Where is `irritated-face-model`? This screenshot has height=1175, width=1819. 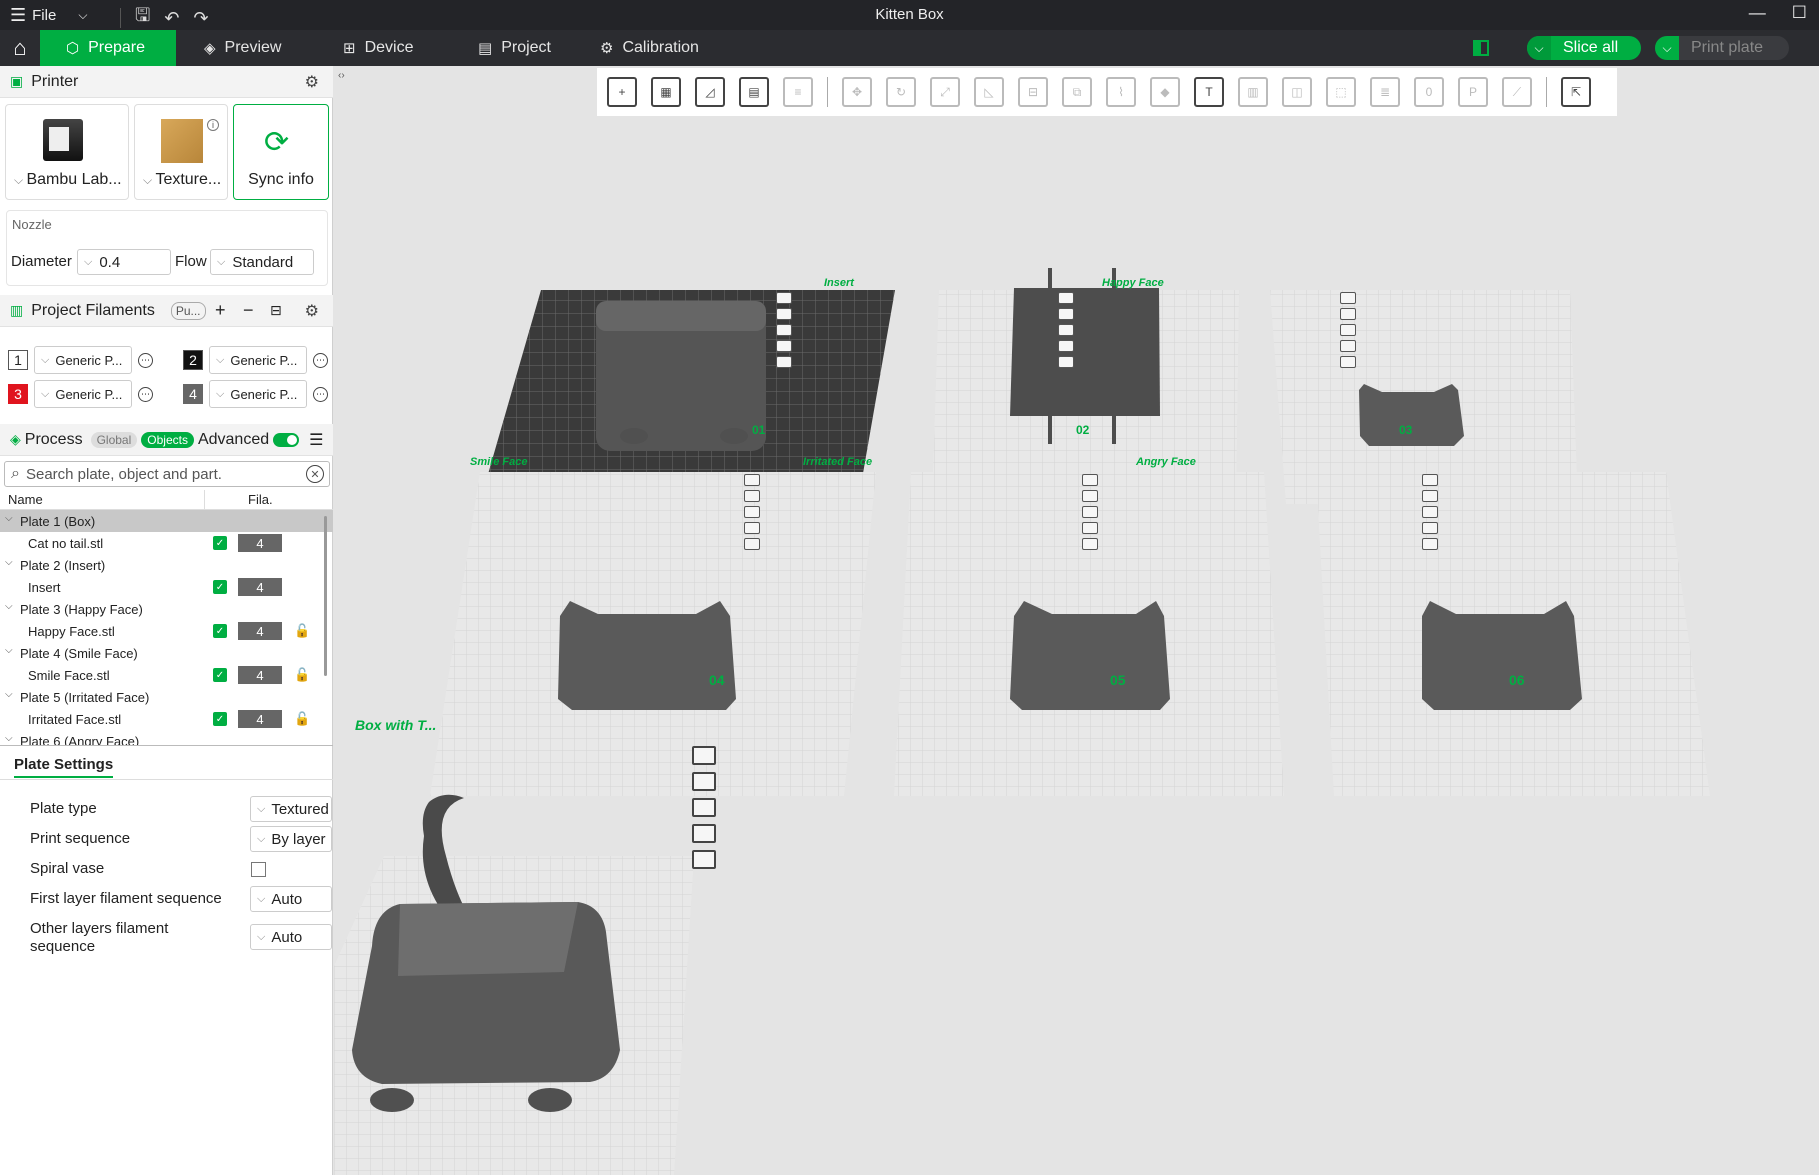 irritated-face-model is located at coordinates (1090, 655).